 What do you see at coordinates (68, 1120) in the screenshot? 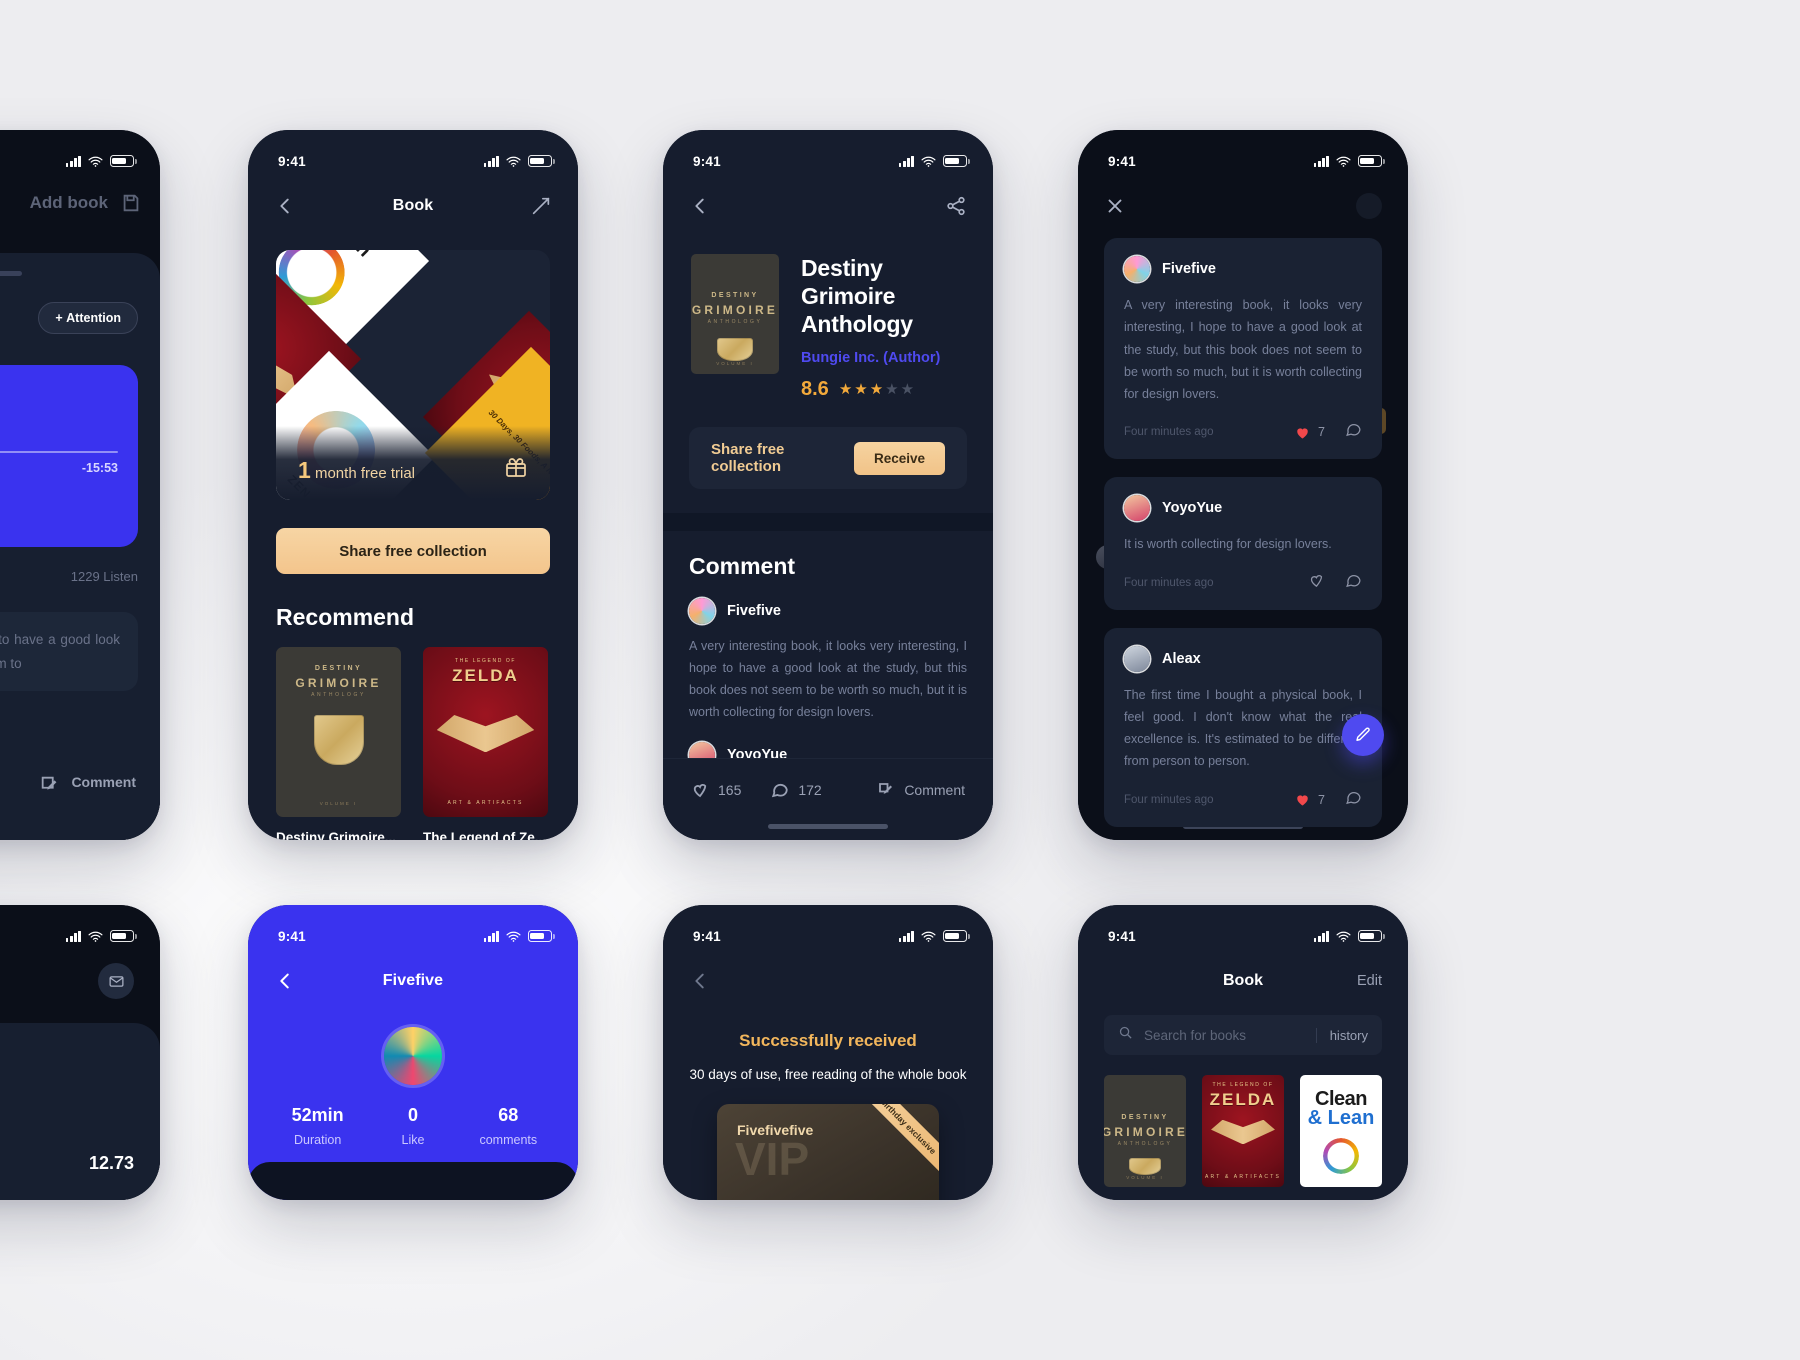
I see `profile-label: rofile` at bounding box center [68, 1120].